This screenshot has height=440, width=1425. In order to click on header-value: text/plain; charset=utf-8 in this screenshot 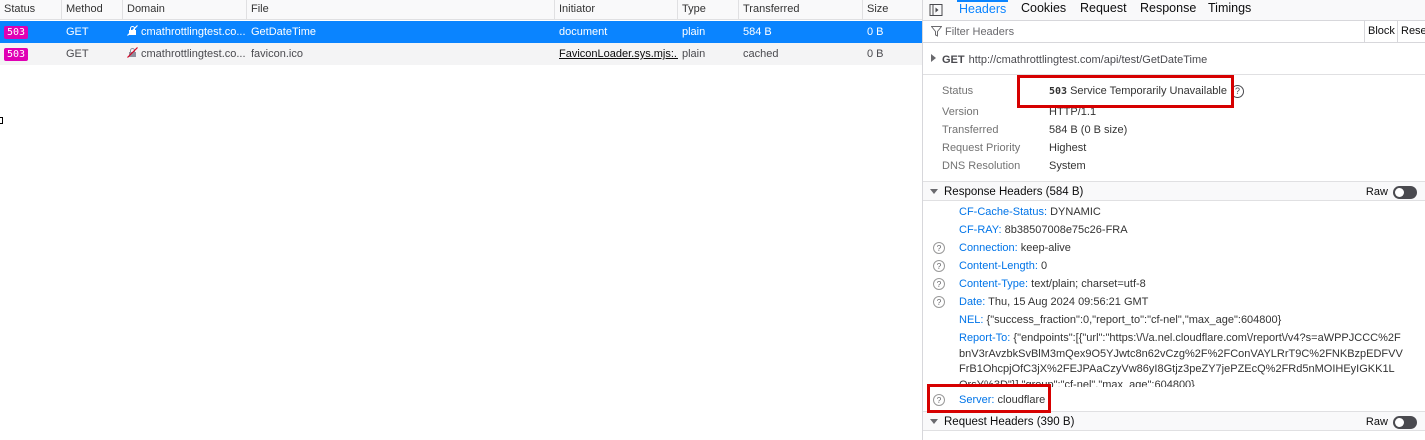, I will do `click(1088, 284)`.